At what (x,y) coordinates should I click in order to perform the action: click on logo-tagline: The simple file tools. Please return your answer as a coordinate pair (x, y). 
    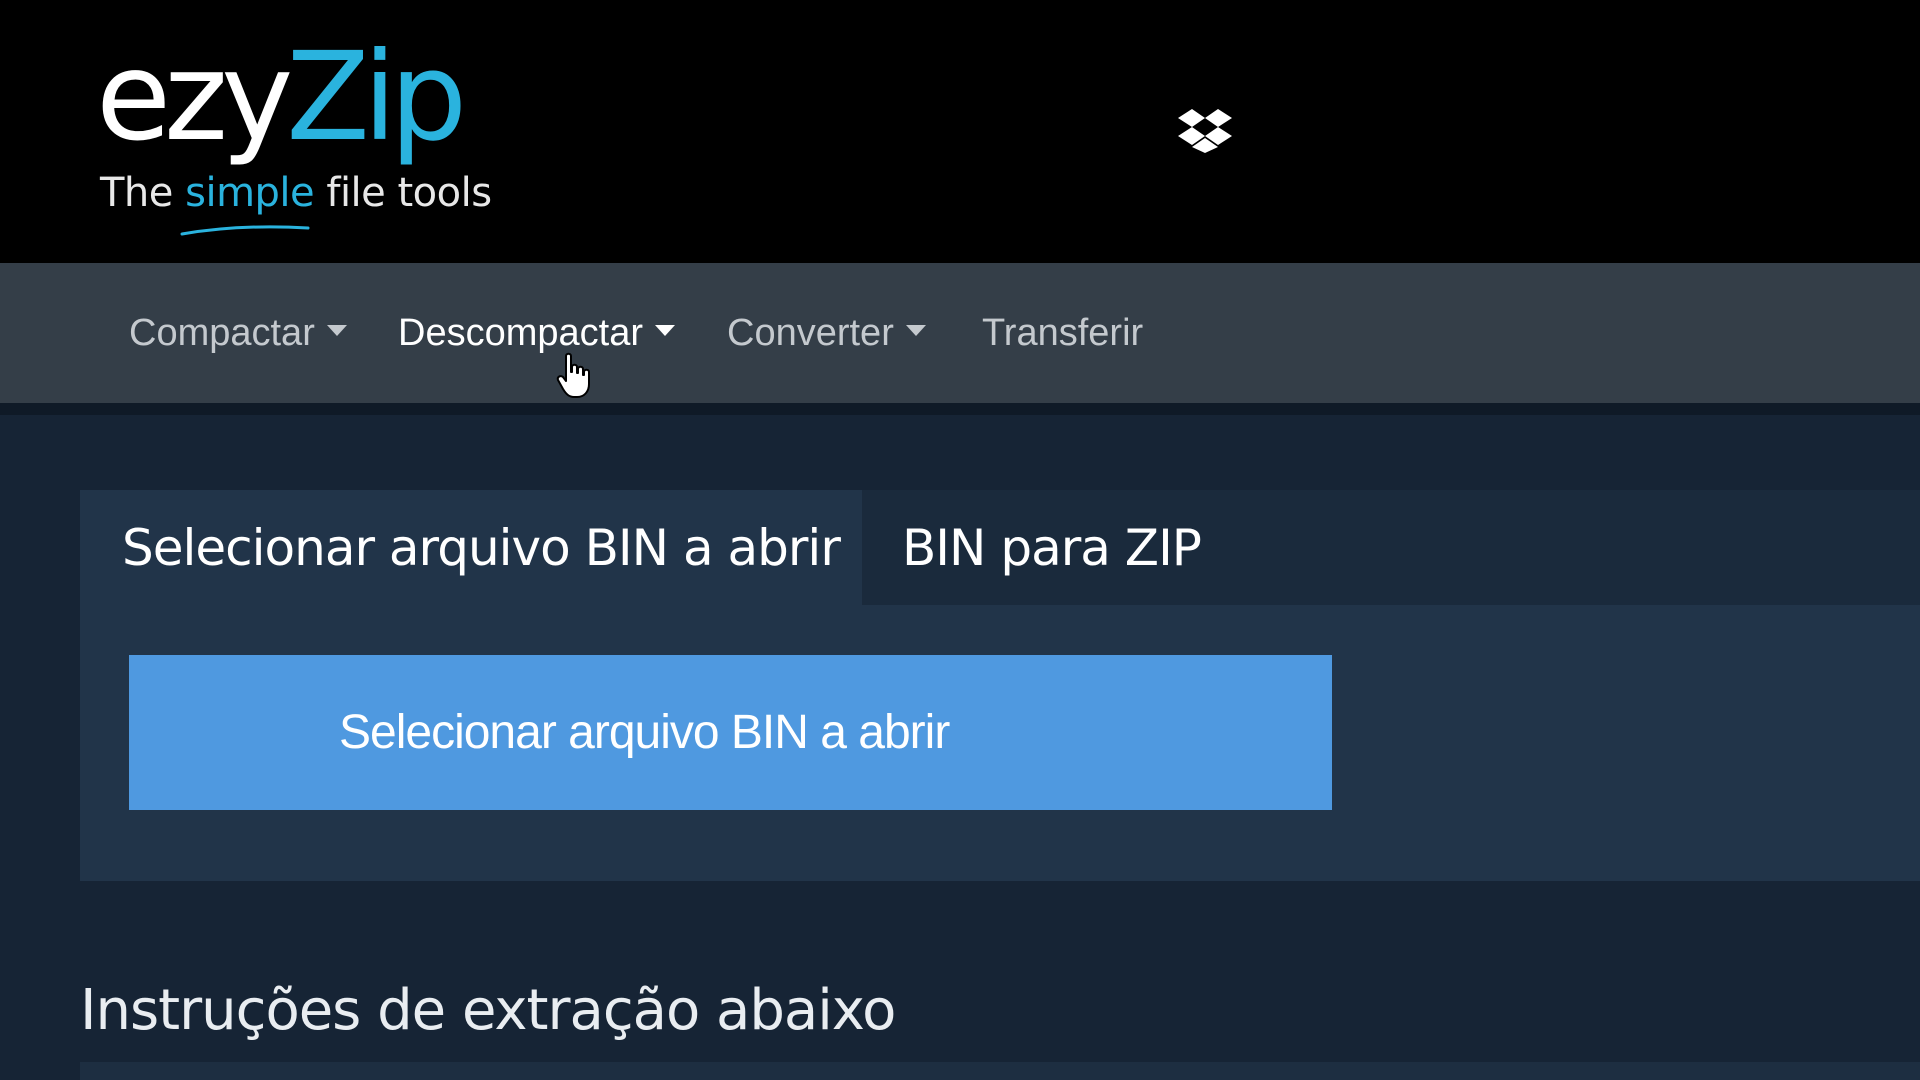
    Looking at the image, I should click on (296, 193).